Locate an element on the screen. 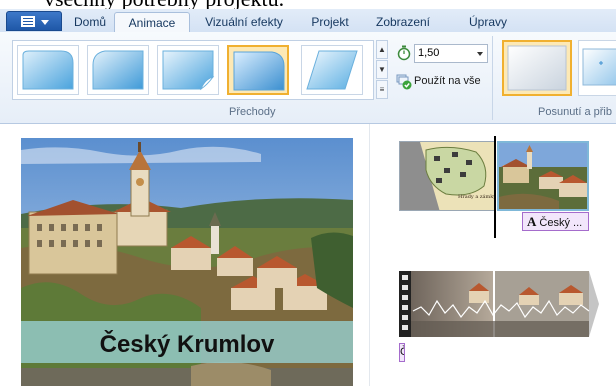  menu-icon is located at coordinates (28, 21).